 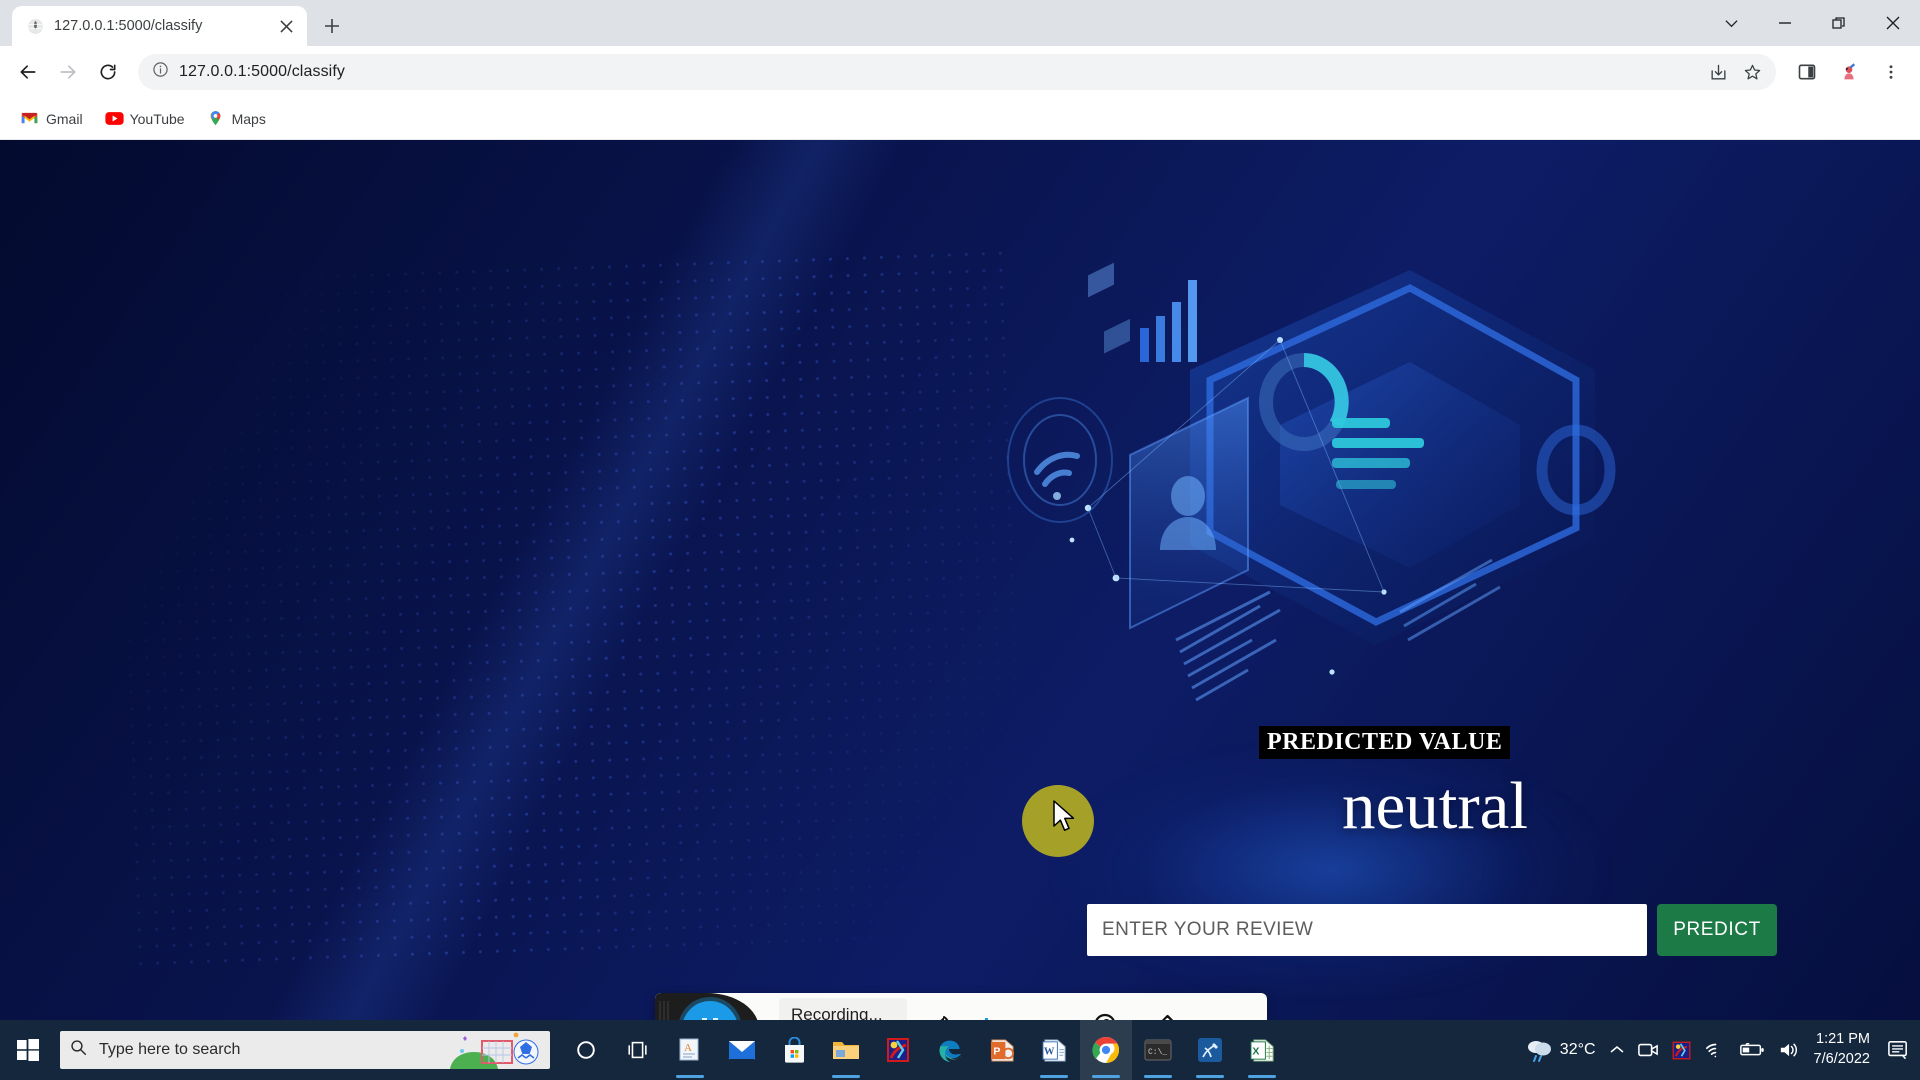 What do you see at coordinates (1648, 1050) in the screenshot?
I see `screen-recorder-icon` at bounding box center [1648, 1050].